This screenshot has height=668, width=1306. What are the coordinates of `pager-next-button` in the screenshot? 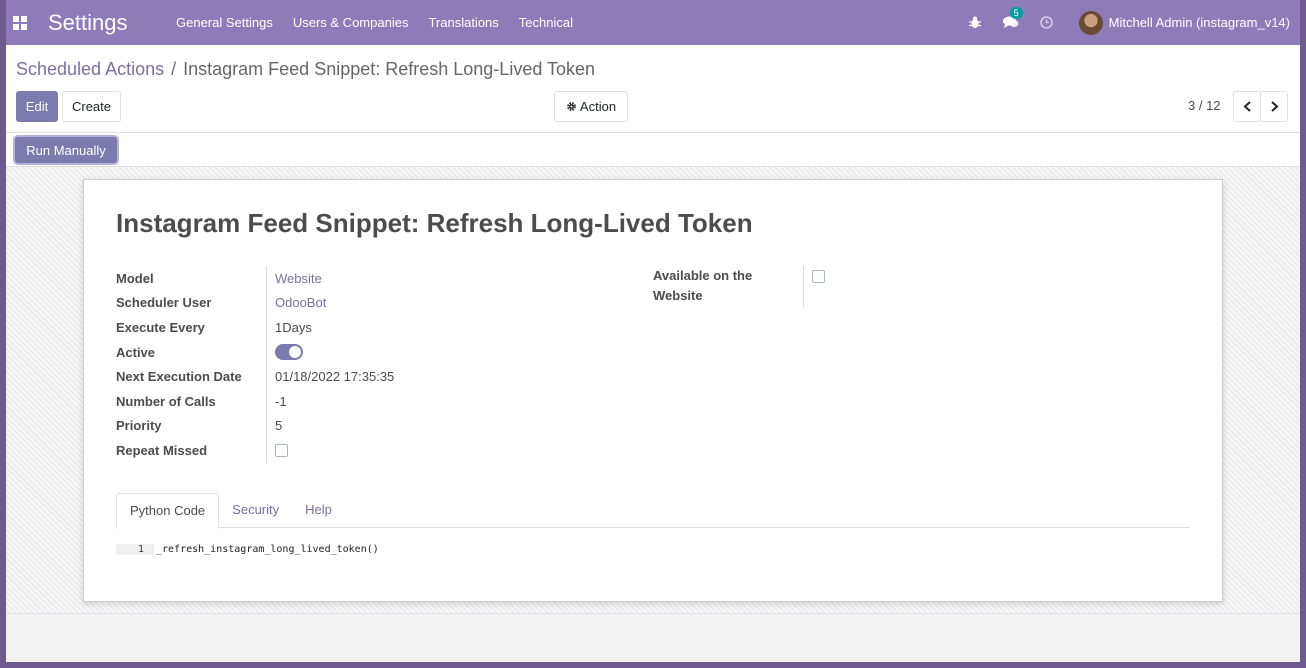 It's located at (1274, 106).